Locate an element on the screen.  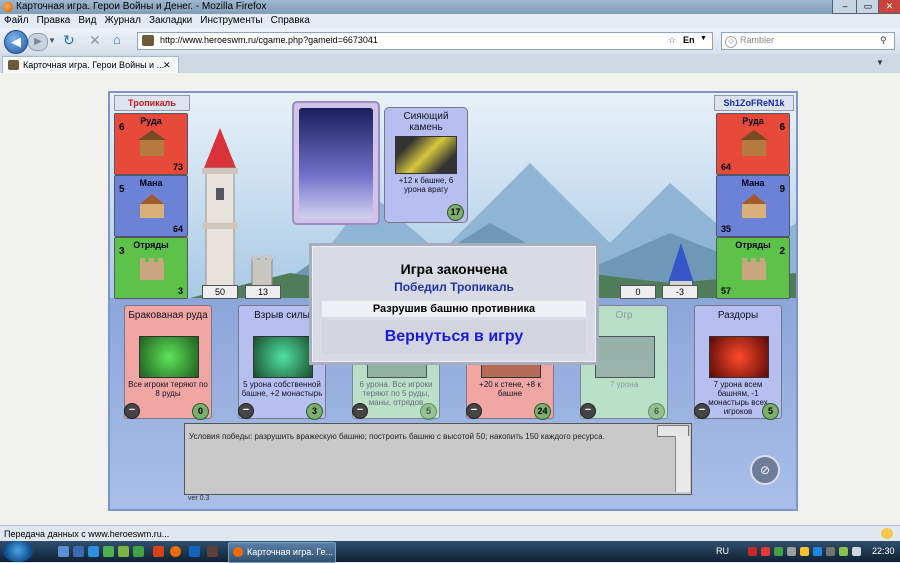
menu-view: Вид is located at coordinates (87, 21).